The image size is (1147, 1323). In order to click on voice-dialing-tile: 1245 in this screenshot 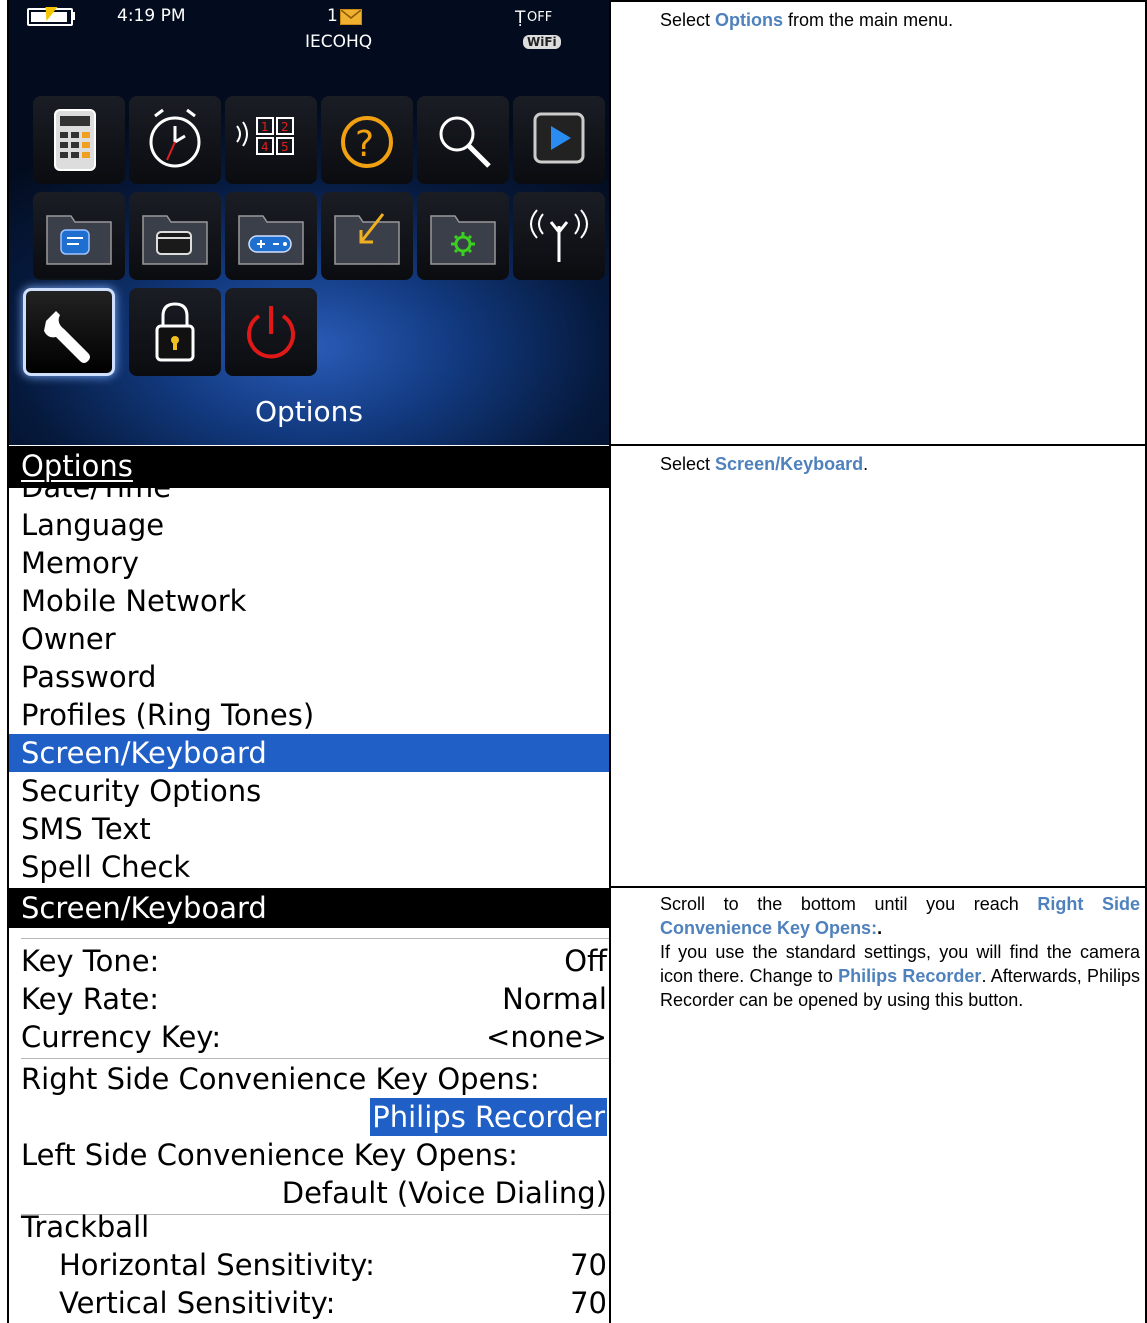, I will do `click(271, 140)`.